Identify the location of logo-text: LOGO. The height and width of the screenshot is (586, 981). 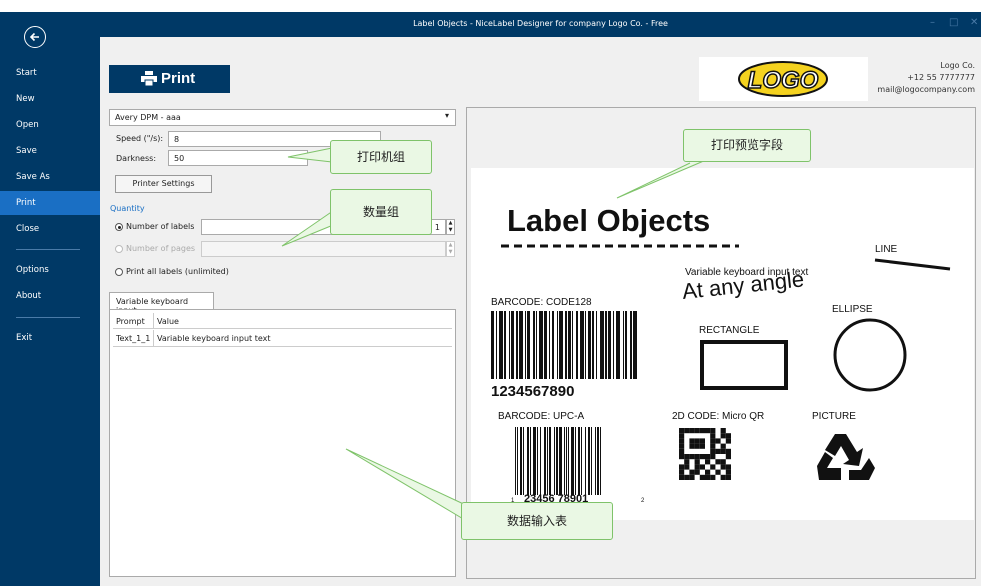
(783, 80).